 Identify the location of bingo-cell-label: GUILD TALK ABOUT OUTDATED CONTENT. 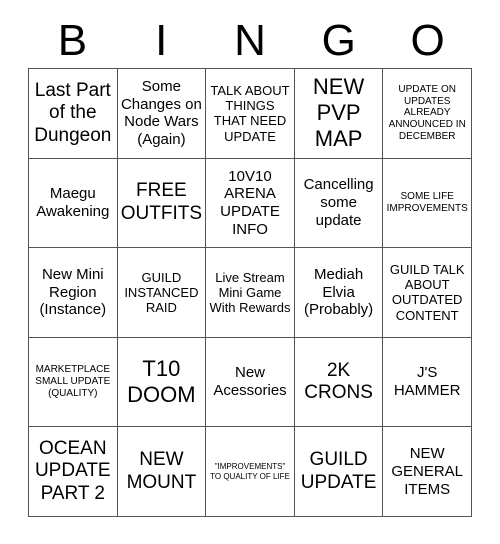
(427, 292).